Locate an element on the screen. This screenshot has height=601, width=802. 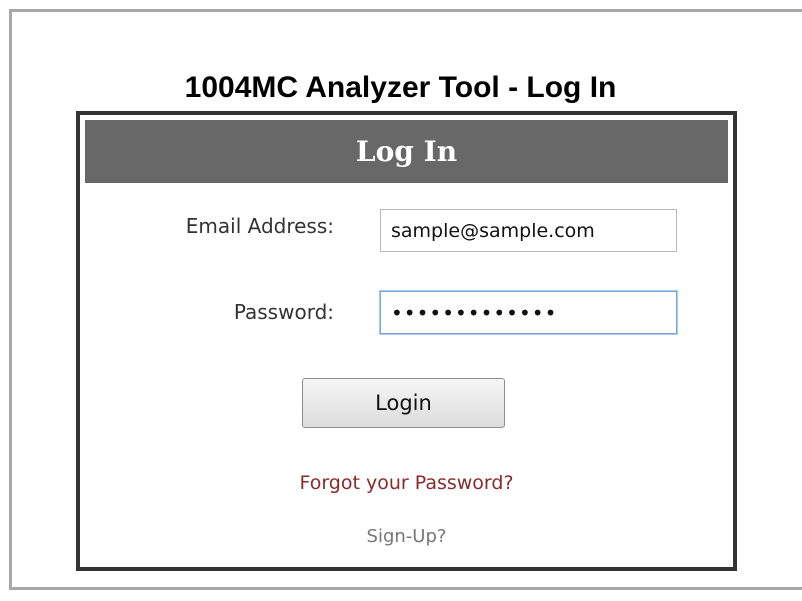
email-field is located at coordinates (528, 230).